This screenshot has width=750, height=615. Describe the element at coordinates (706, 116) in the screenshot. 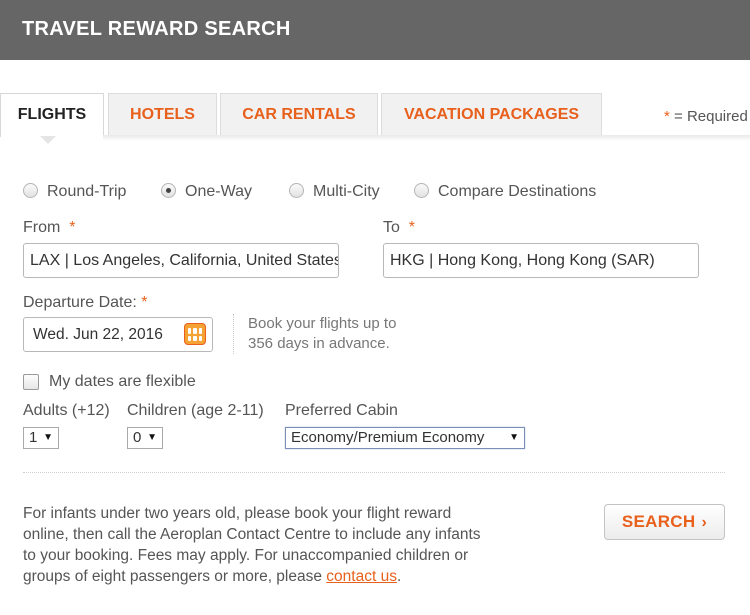

I see `required-note: * = Required` at that location.